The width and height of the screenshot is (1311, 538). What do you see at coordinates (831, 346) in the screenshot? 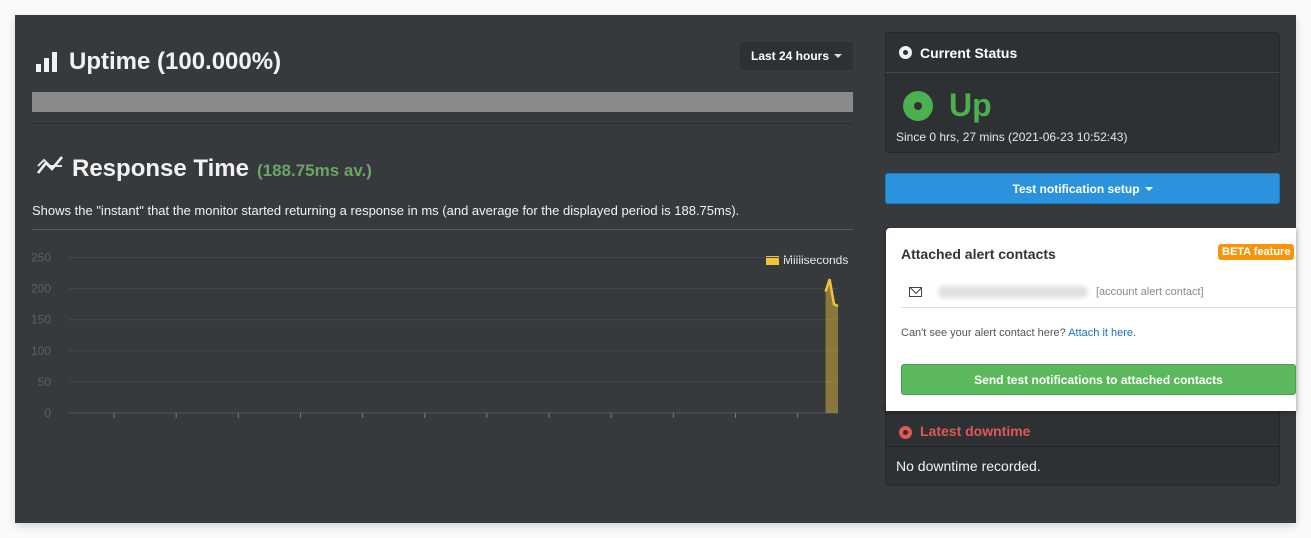
I see `series-area` at bounding box center [831, 346].